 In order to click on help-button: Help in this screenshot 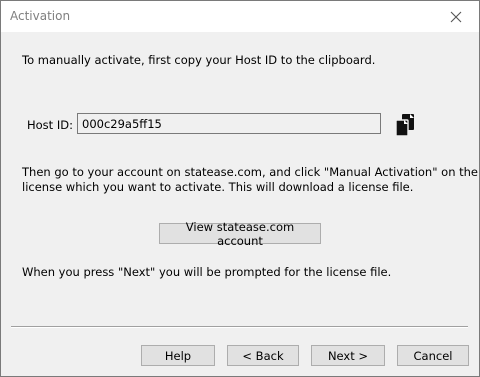, I will do `click(178, 355)`.